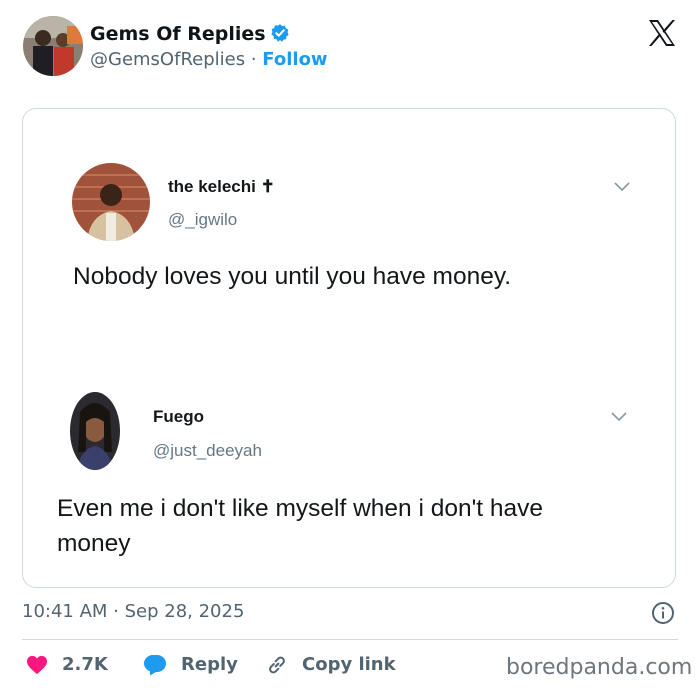  I want to click on author-handle: @GemsOfReplies, so click(167, 59).